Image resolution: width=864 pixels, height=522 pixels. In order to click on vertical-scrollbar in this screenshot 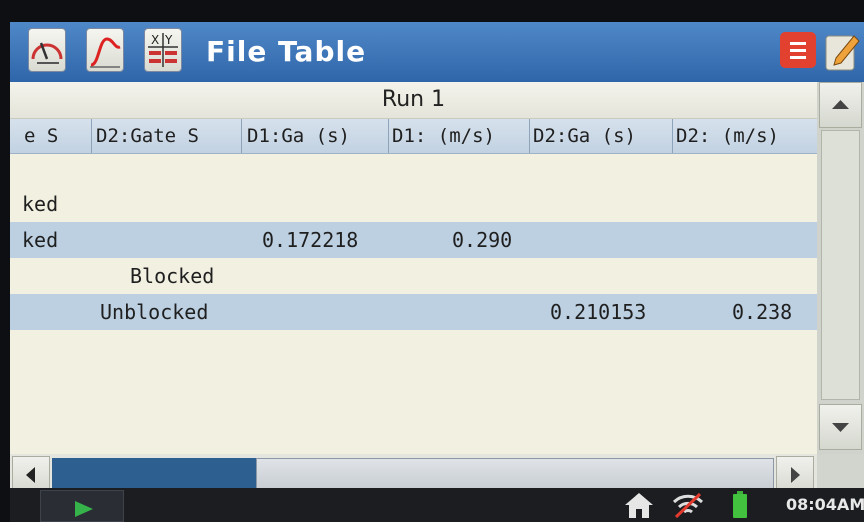, I will do `click(840, 268)`.